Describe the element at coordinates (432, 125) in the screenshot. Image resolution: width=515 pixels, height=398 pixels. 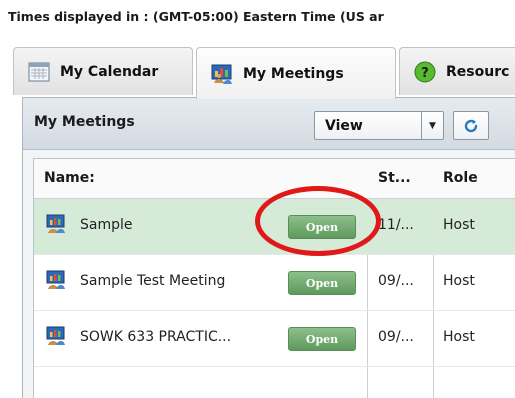
I see `chevron-down-icon: ▼` at that location.